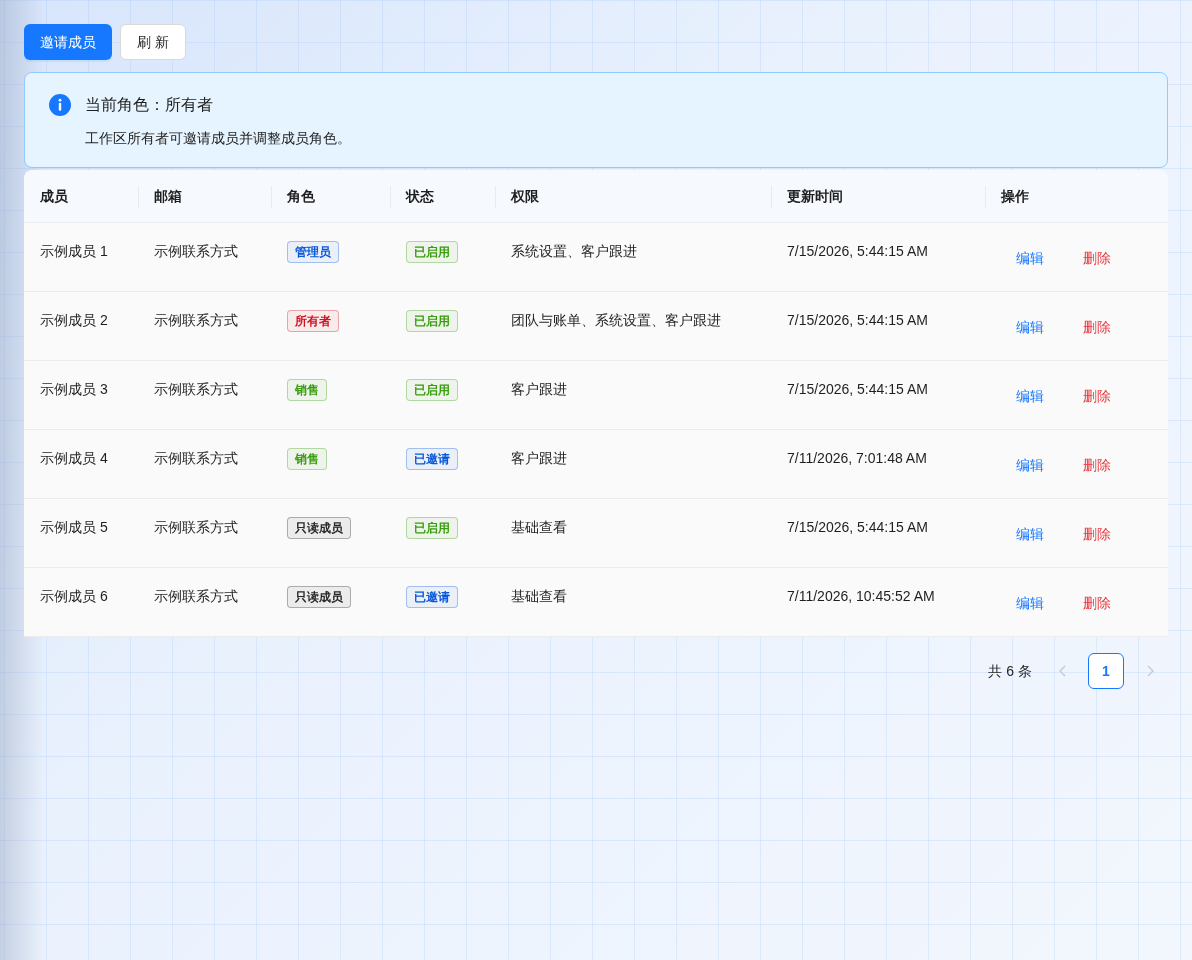 Image resolution: width=1192 pixels, height=960 pixels. Describe the element at coordinates (74, 389) in the screenshot. I see `table-cell: 示例成员 3` at that location.